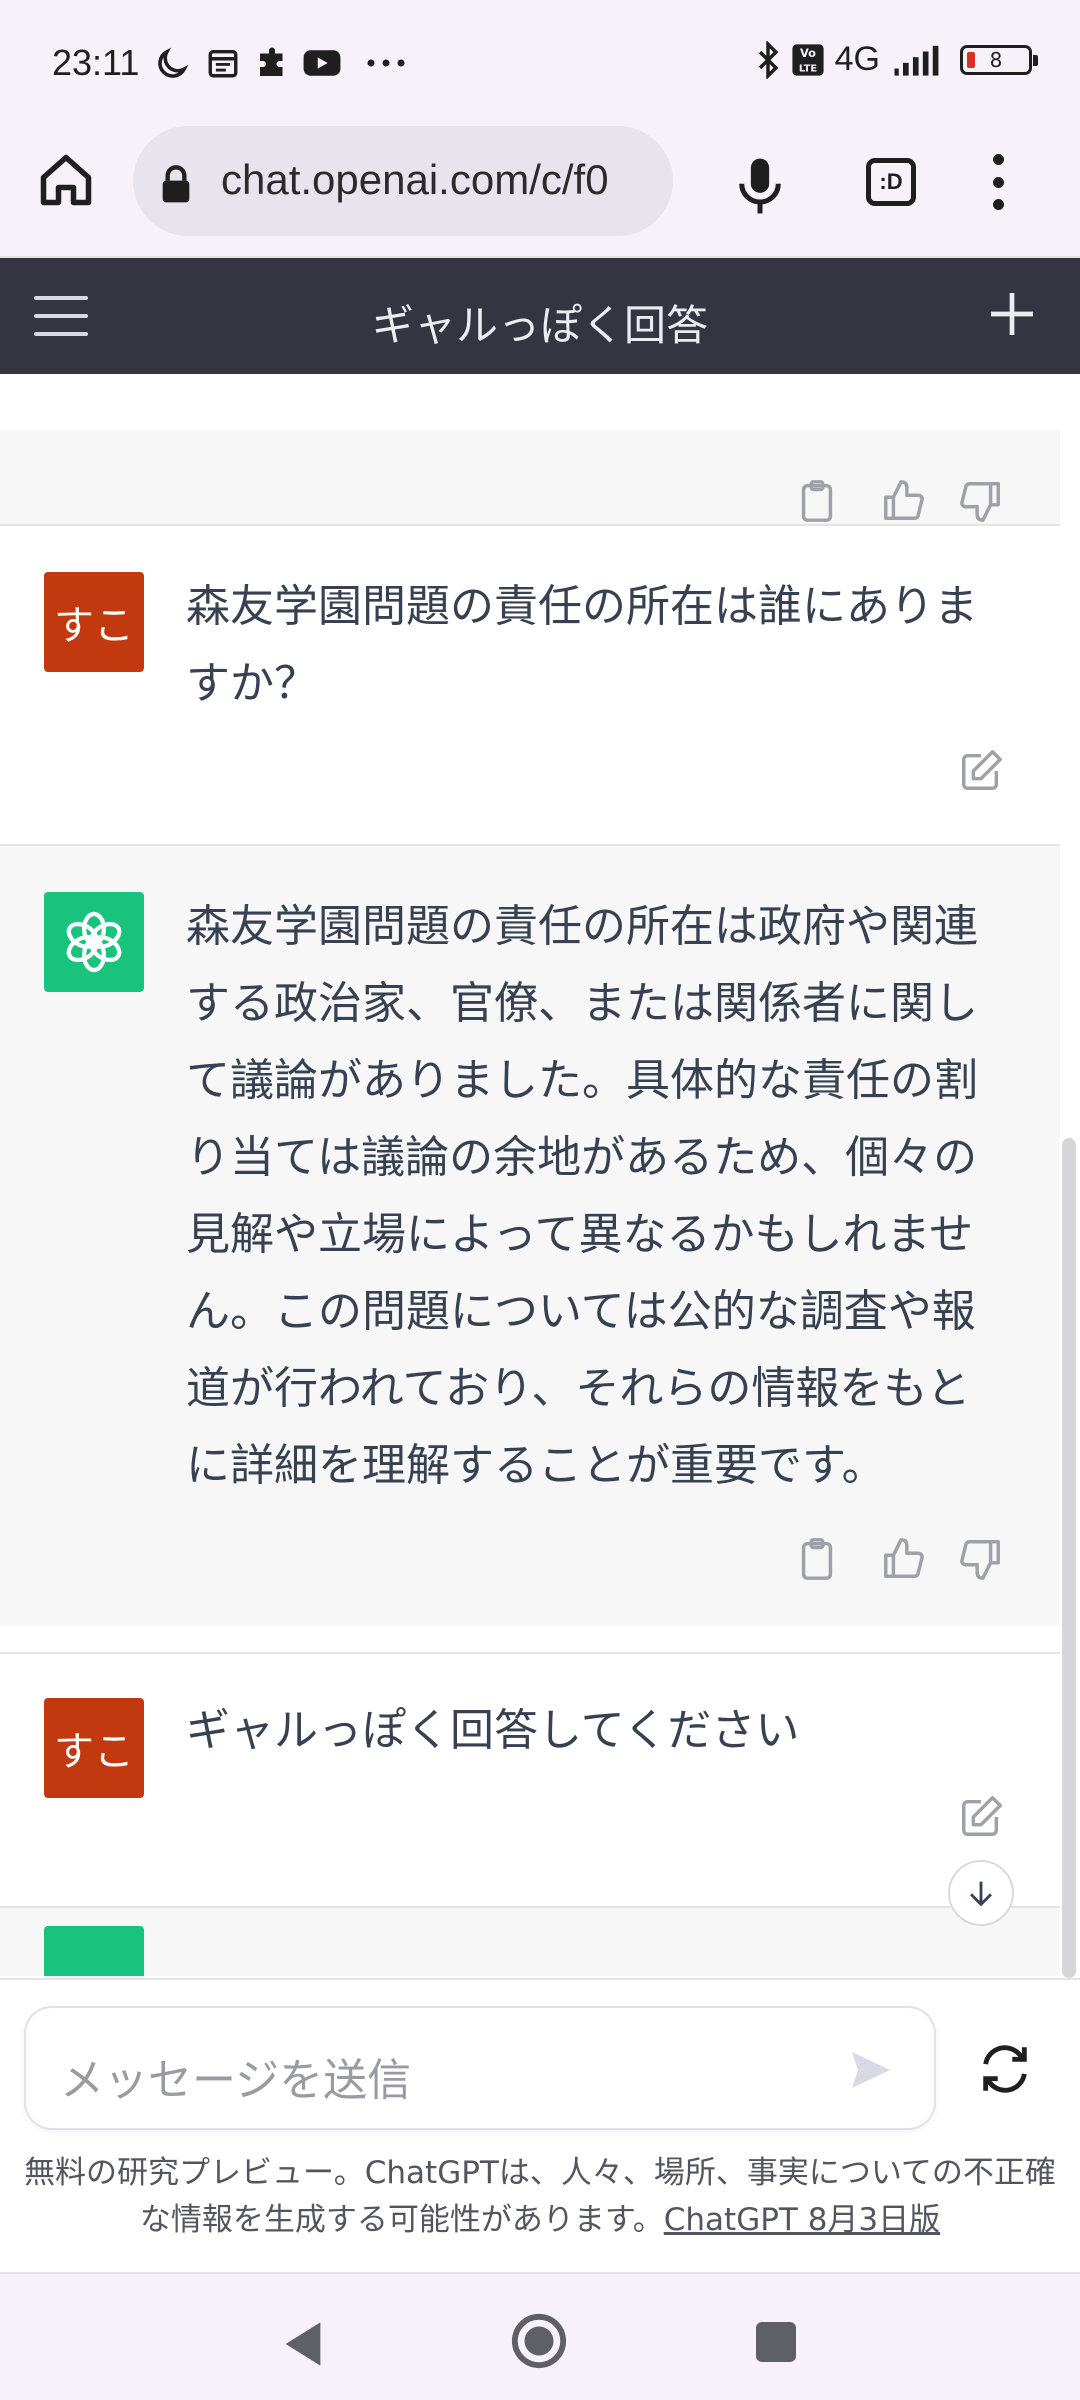 The height and width of the screenshot is (2400, 1080). What do you see at coordinates (870, 2070) in the screenshot?
I see `send-icon` at bounding box center [870, 2070].